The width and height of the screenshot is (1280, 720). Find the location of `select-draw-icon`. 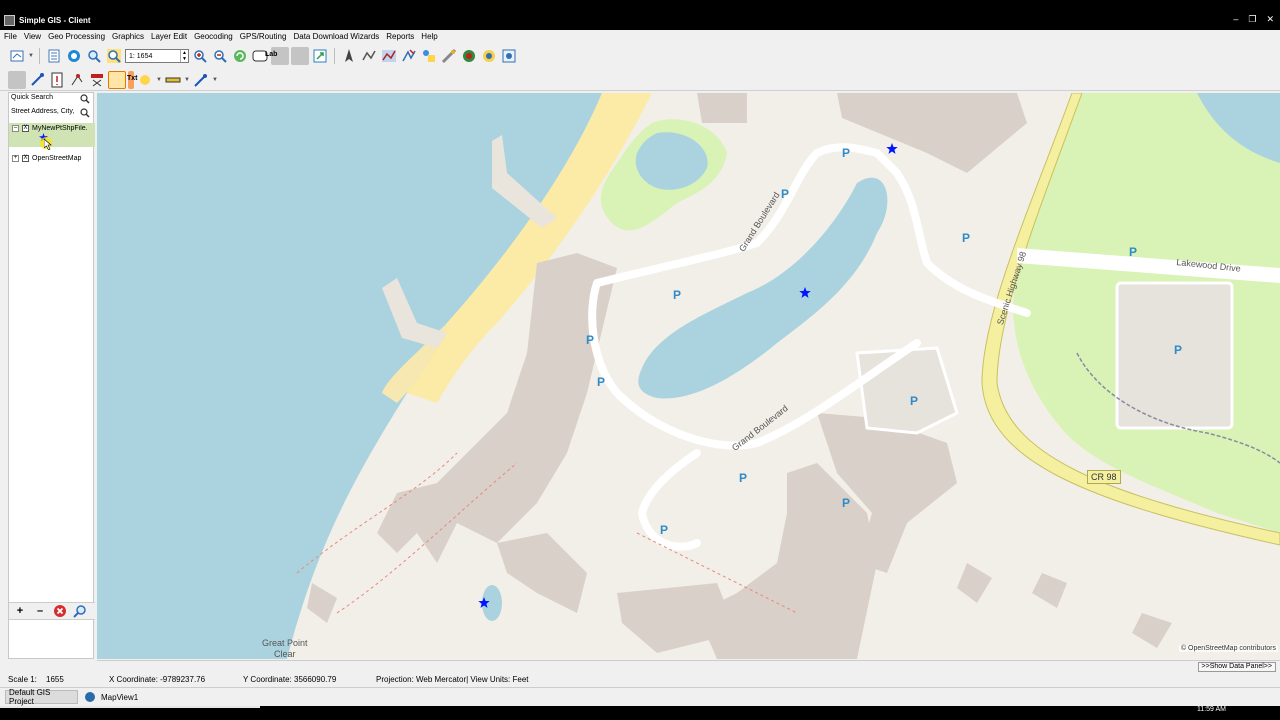

select-draw-icon is located at coordinates (37, 80).